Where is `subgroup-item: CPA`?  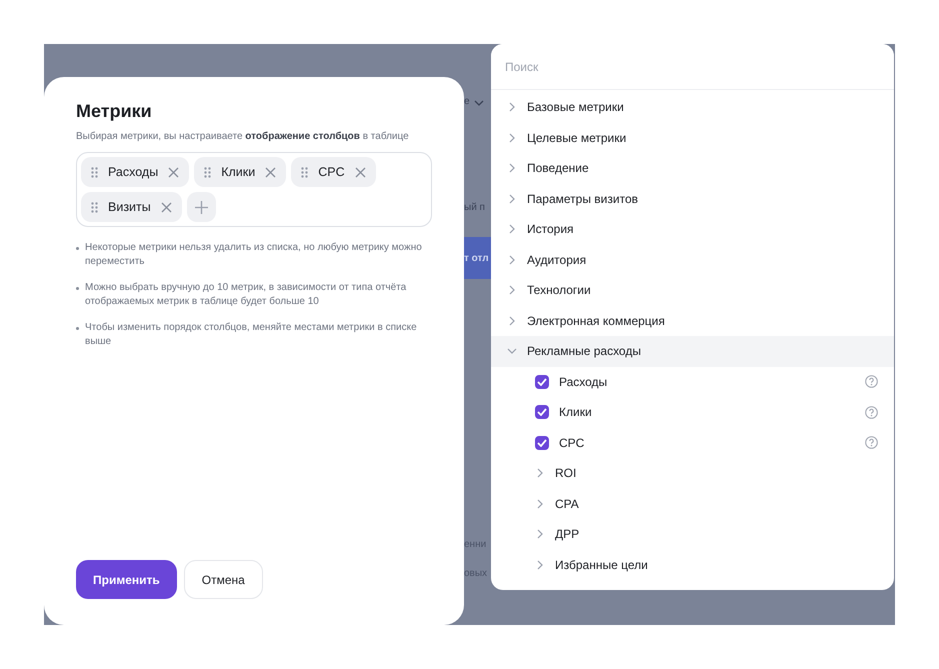
subgroup-item: CPA is located at coordinates (692, 503).